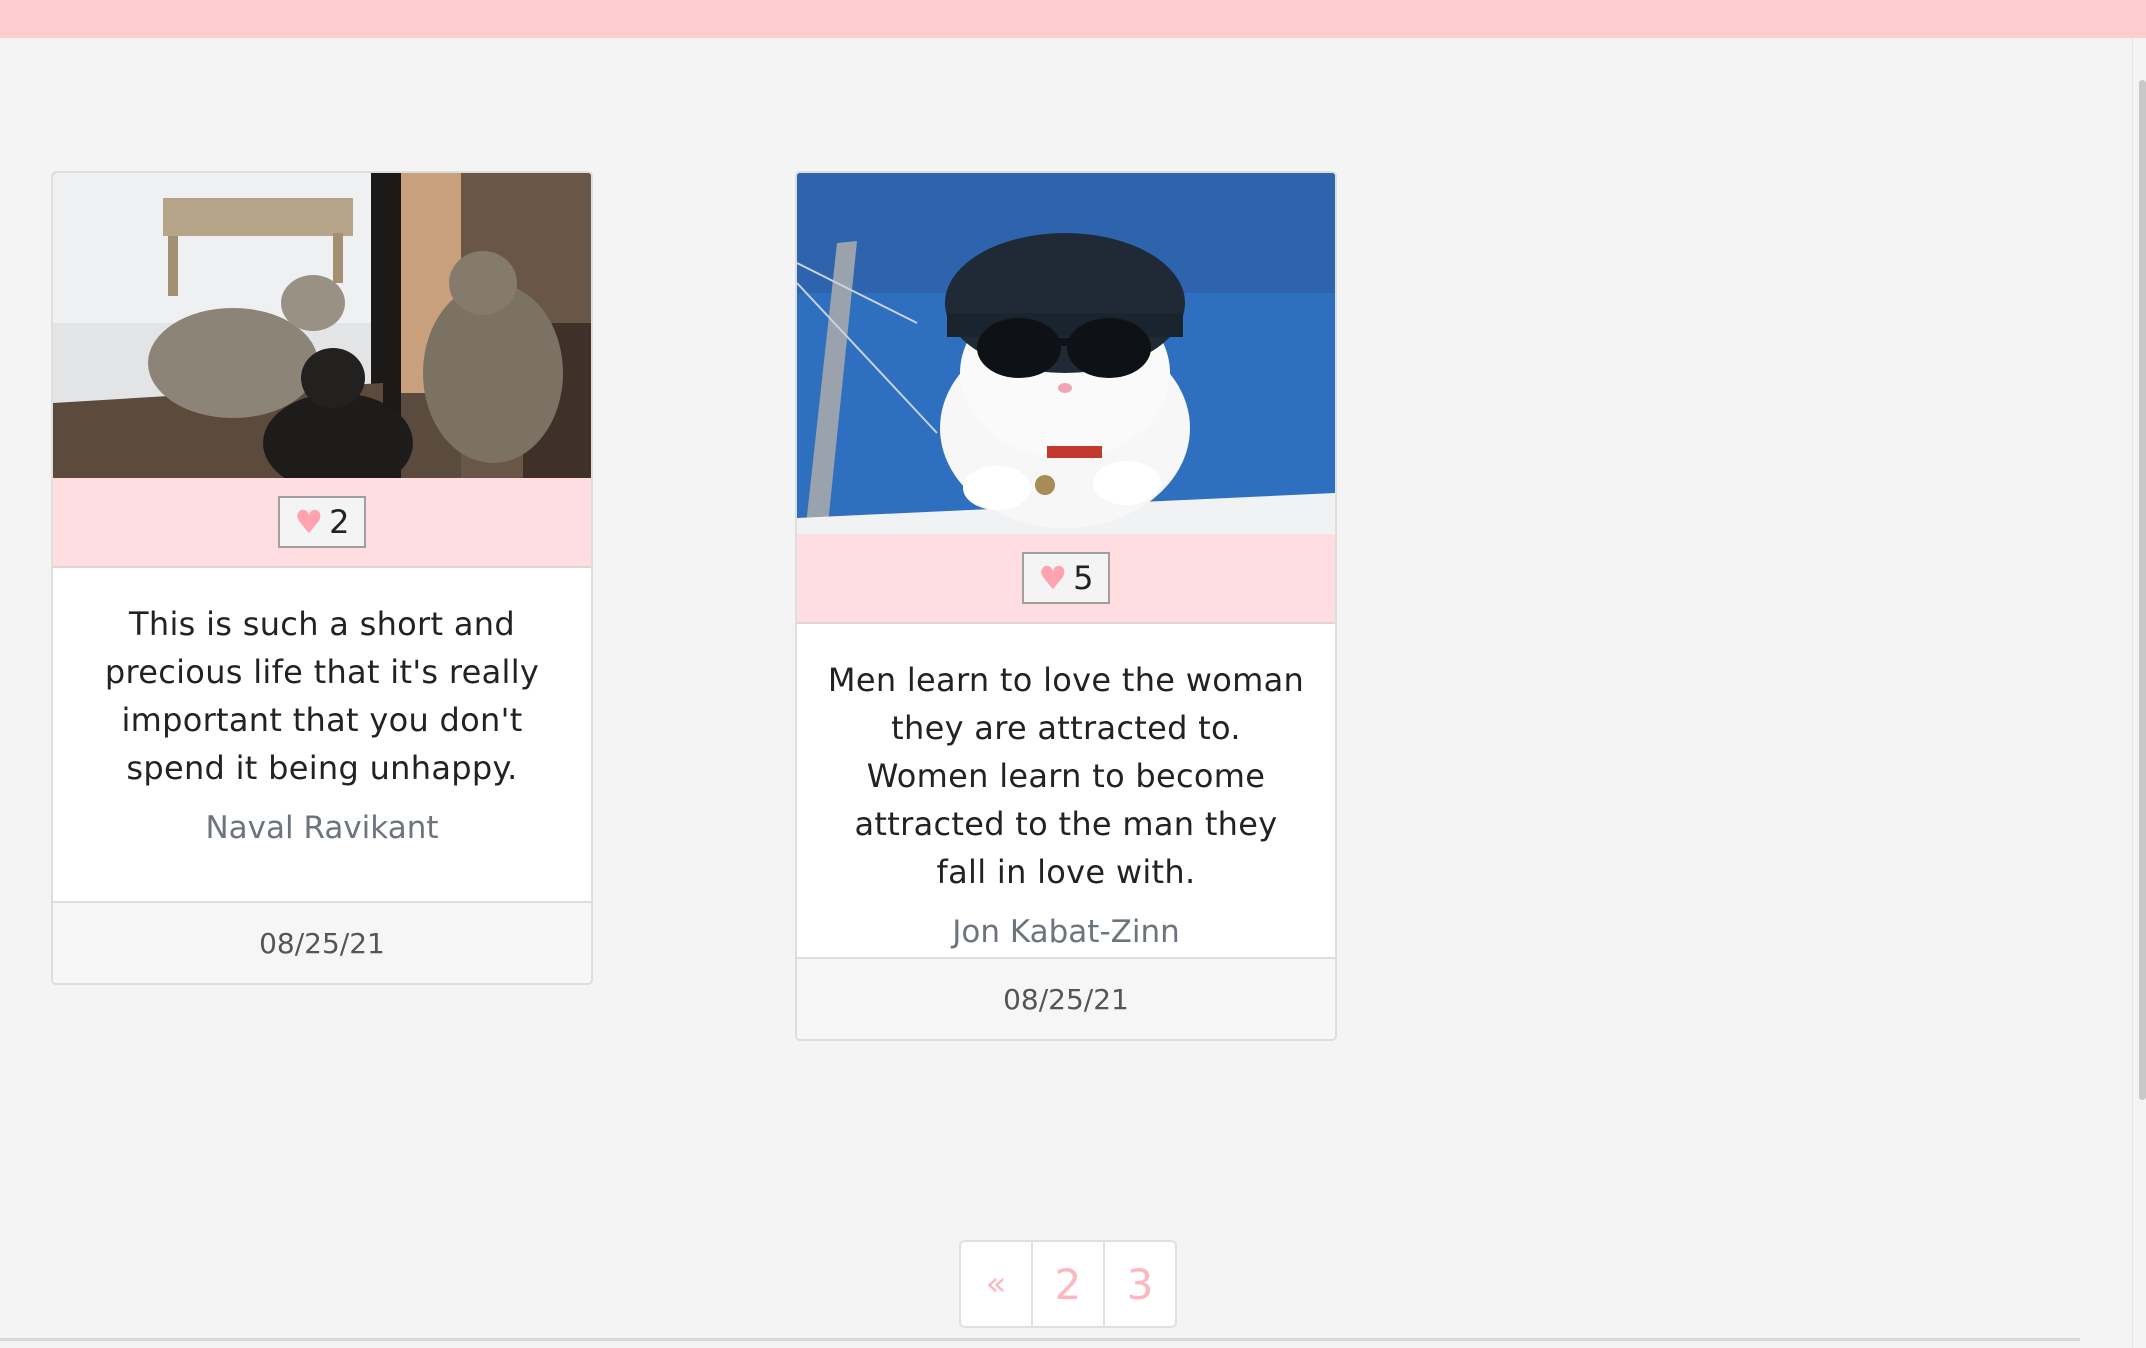  What do you see at coordinates (1083, 578) in the screenshot?
I see `like-count: 5` at bounding box center [1083, 578].